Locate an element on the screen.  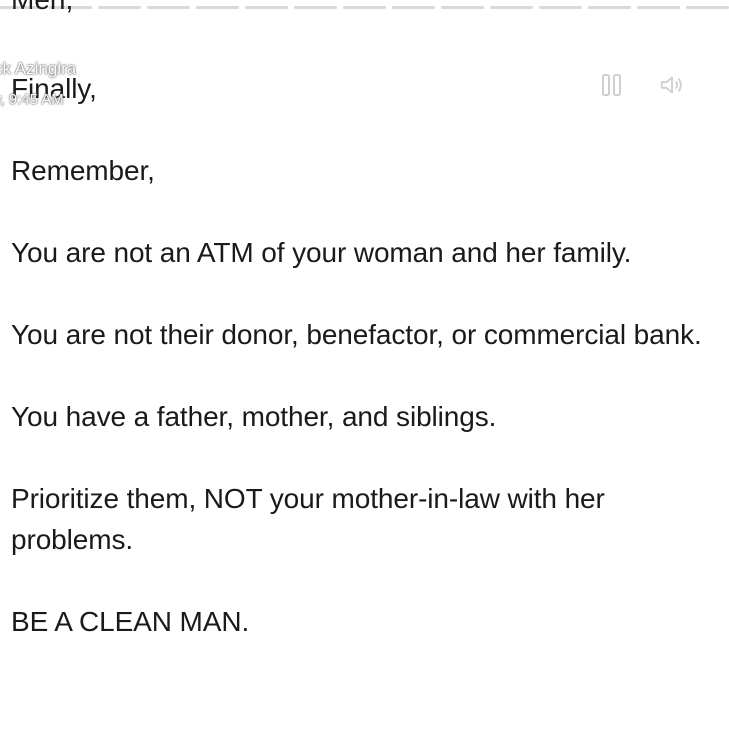
volume-button is located at coordinates (672, 85).